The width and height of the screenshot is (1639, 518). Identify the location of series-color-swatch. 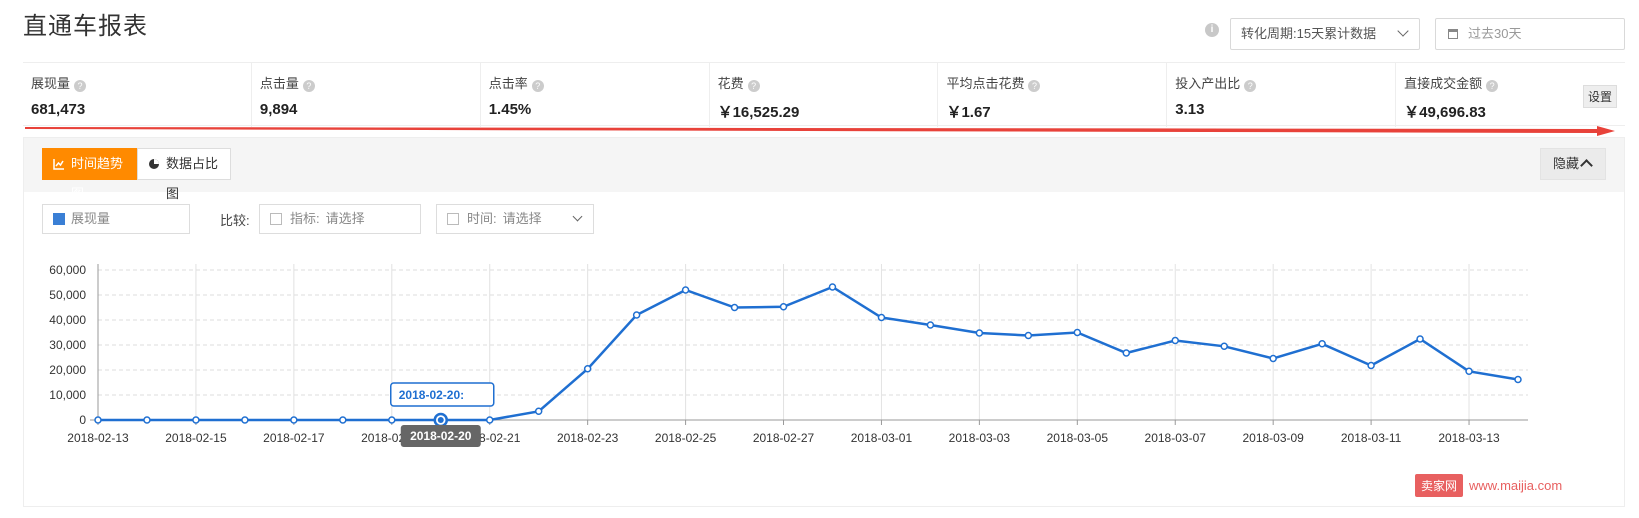
(59, 219).